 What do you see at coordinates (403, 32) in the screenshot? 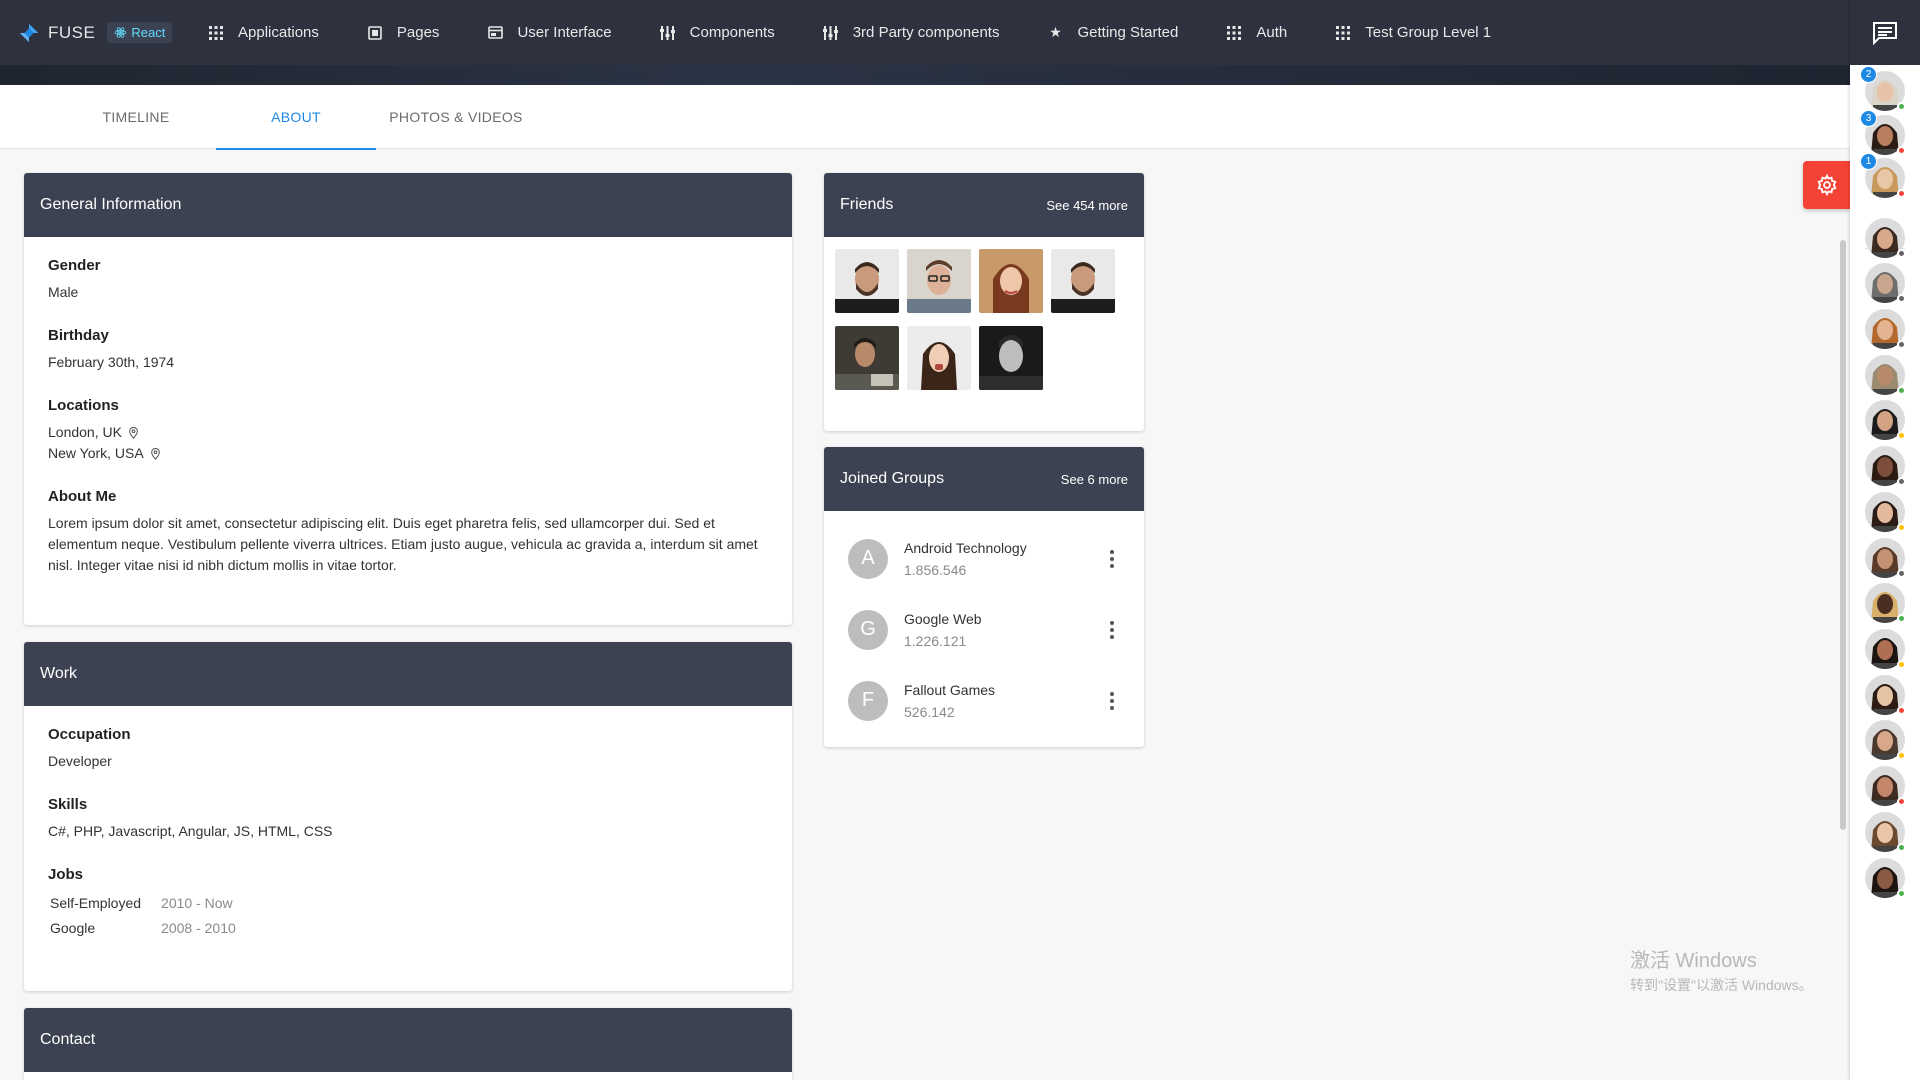
I see `nav-pages: Pages` at bounding box center [403, 32].